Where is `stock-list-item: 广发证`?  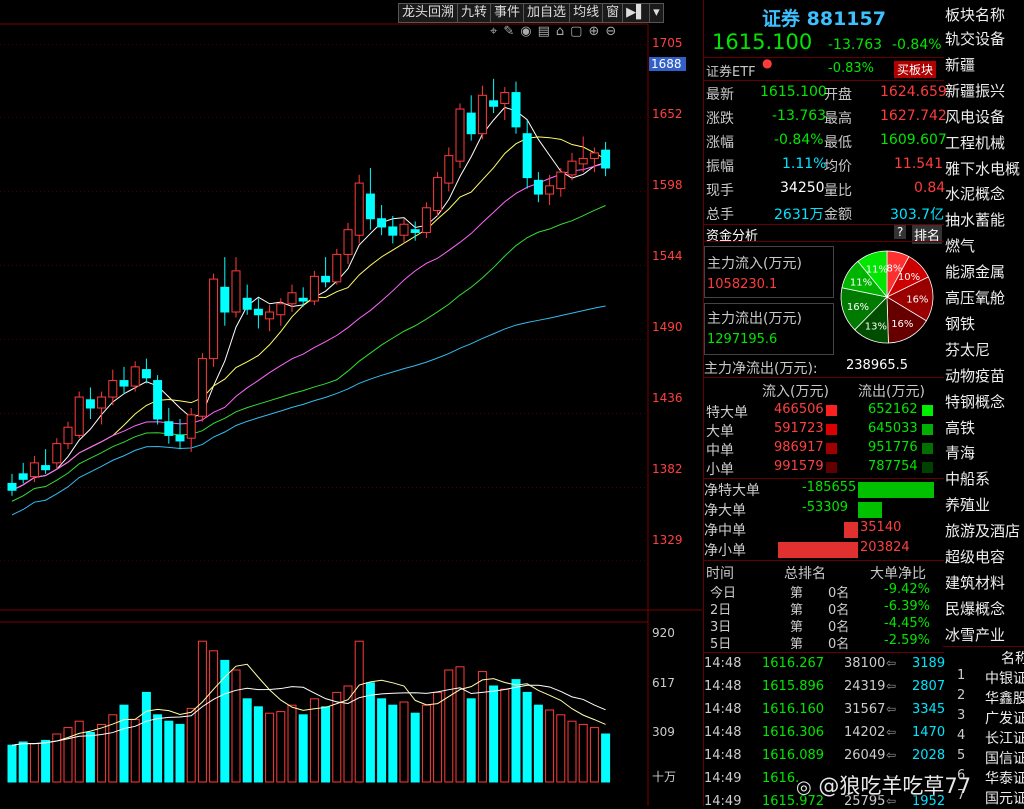
stock-list-item: 广发证 is located at coordinates (1004, 718).